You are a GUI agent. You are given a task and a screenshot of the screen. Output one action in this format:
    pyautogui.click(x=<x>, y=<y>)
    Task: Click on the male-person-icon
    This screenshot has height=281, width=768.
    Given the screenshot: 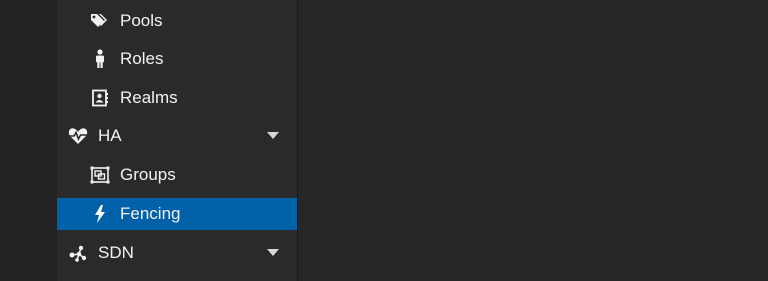 What is the action you would take?
    pyautogui.click(x=100, y=59)
    